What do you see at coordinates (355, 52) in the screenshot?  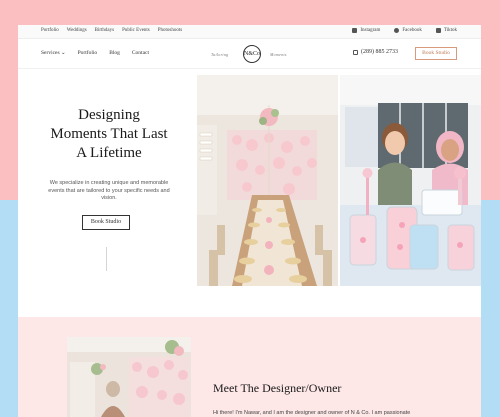 I see `phone-icon` at bounding box center [355, 52].